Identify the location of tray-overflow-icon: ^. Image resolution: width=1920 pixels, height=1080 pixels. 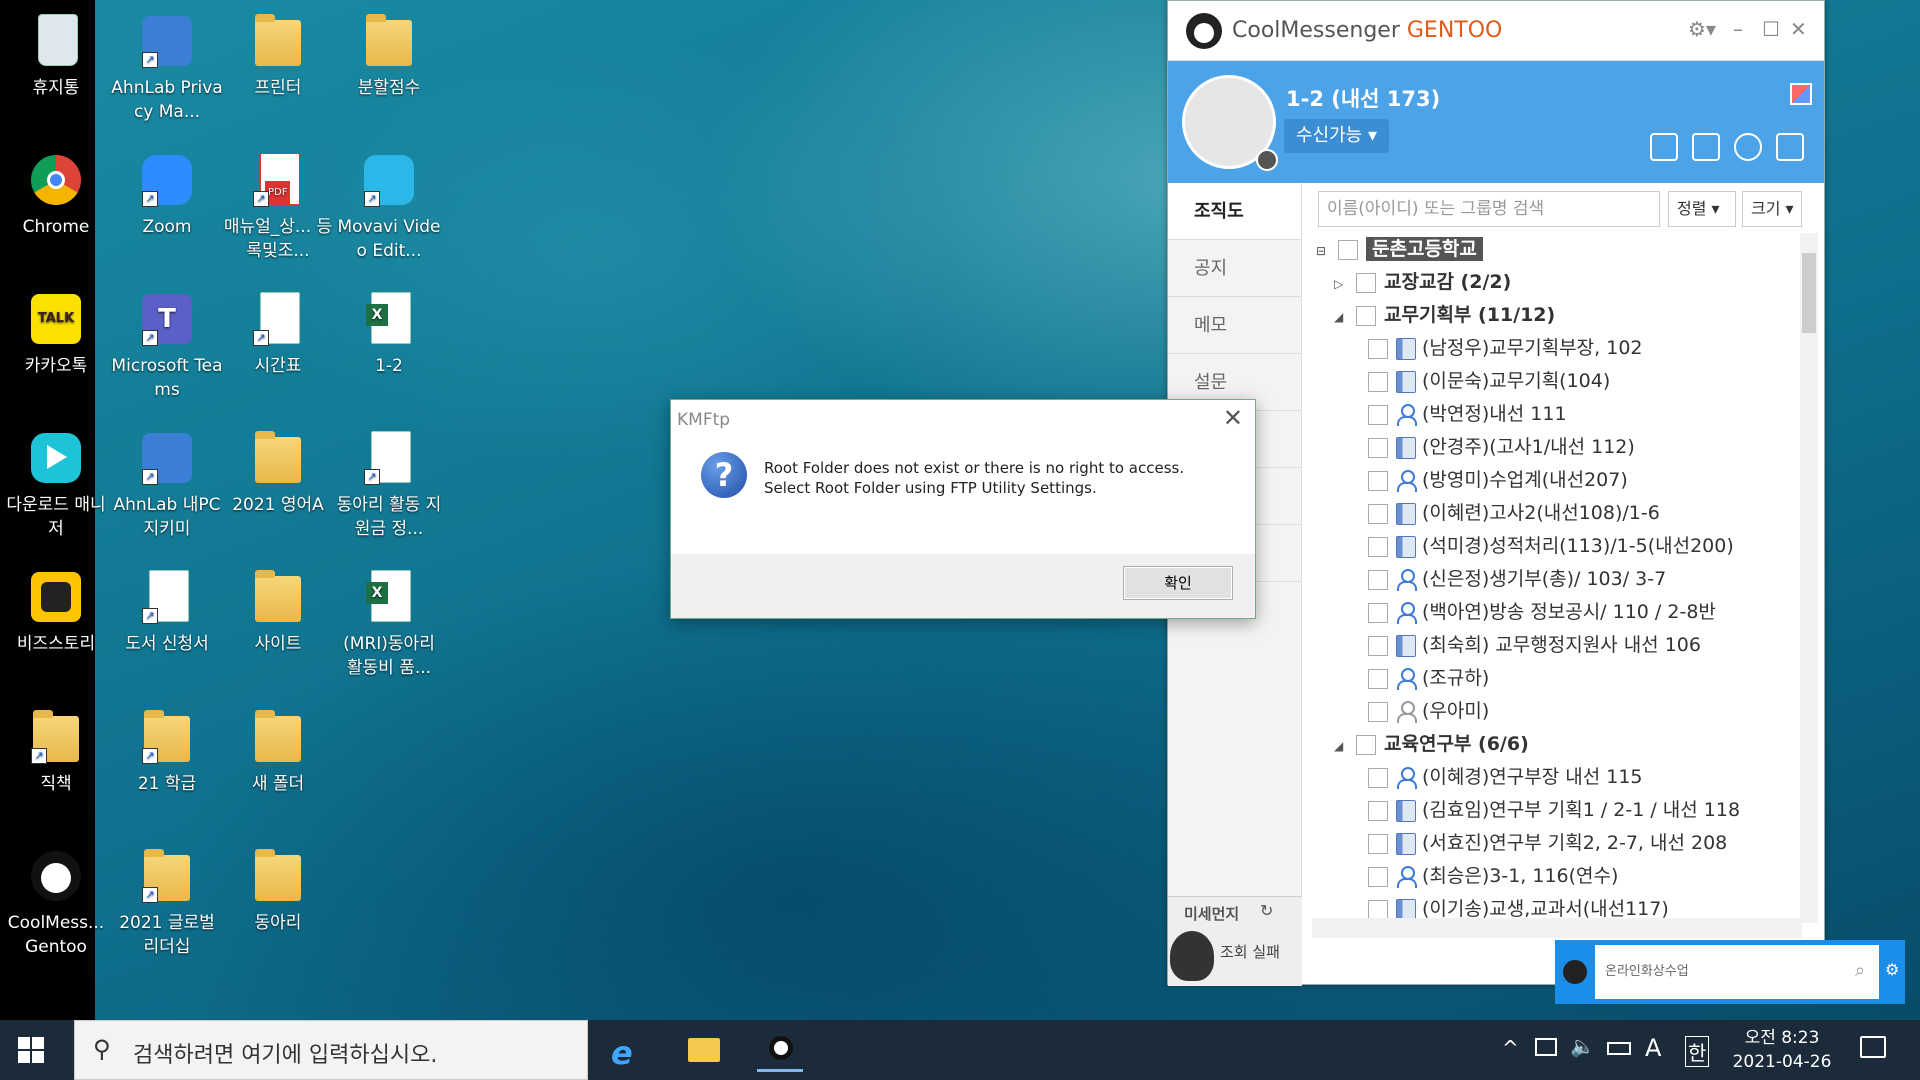
(1510, 1048).